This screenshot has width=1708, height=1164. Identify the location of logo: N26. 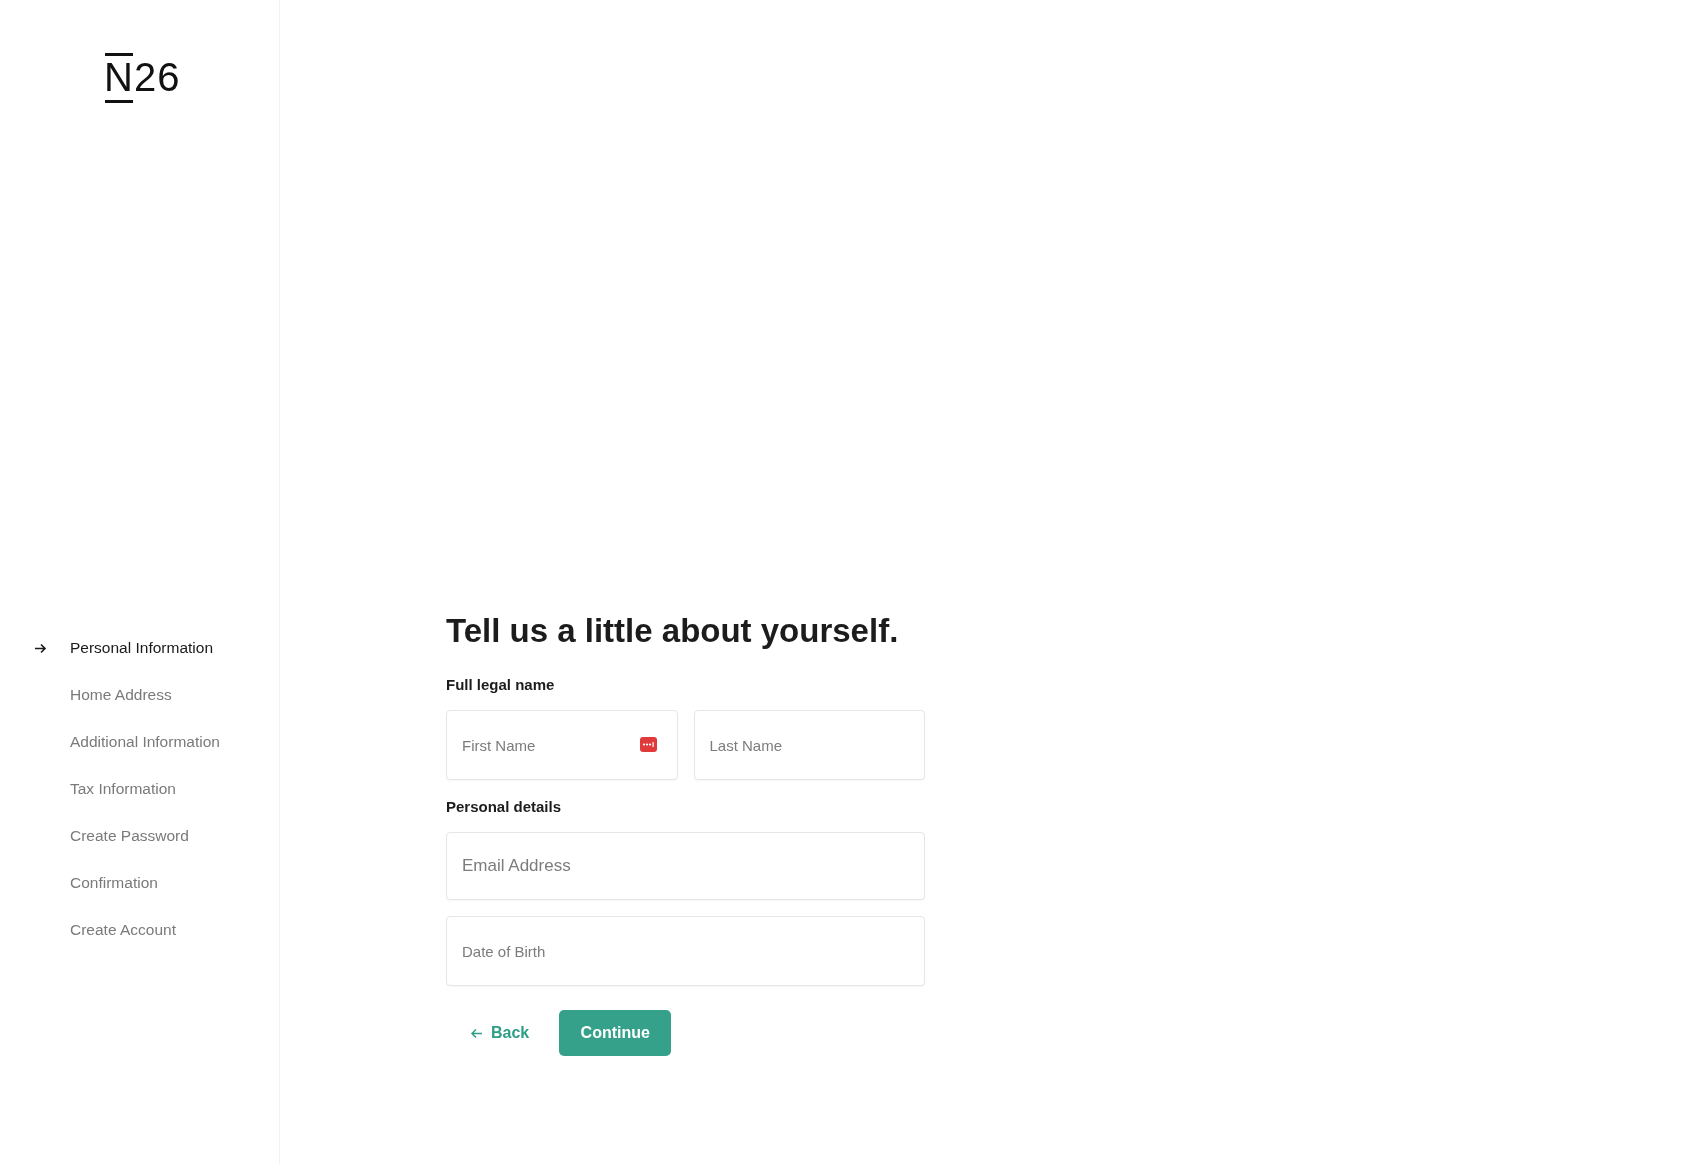
(142, 75).